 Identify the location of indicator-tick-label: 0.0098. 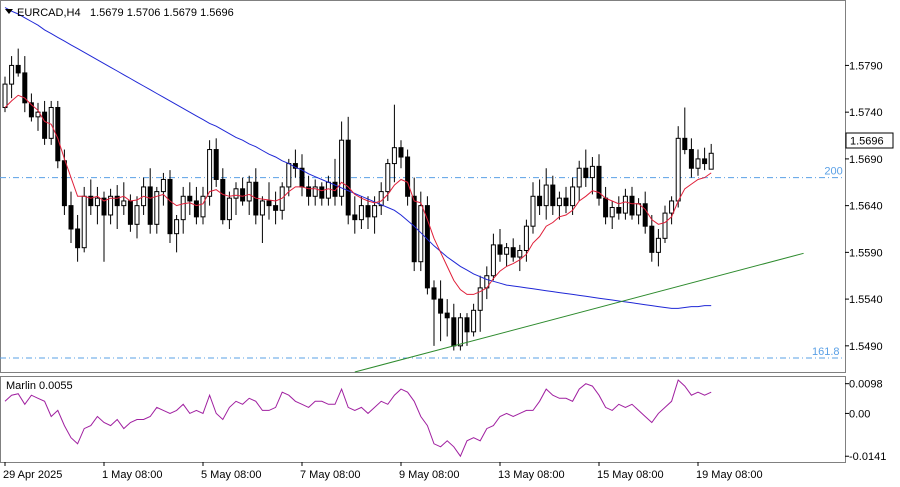
(866, 385).